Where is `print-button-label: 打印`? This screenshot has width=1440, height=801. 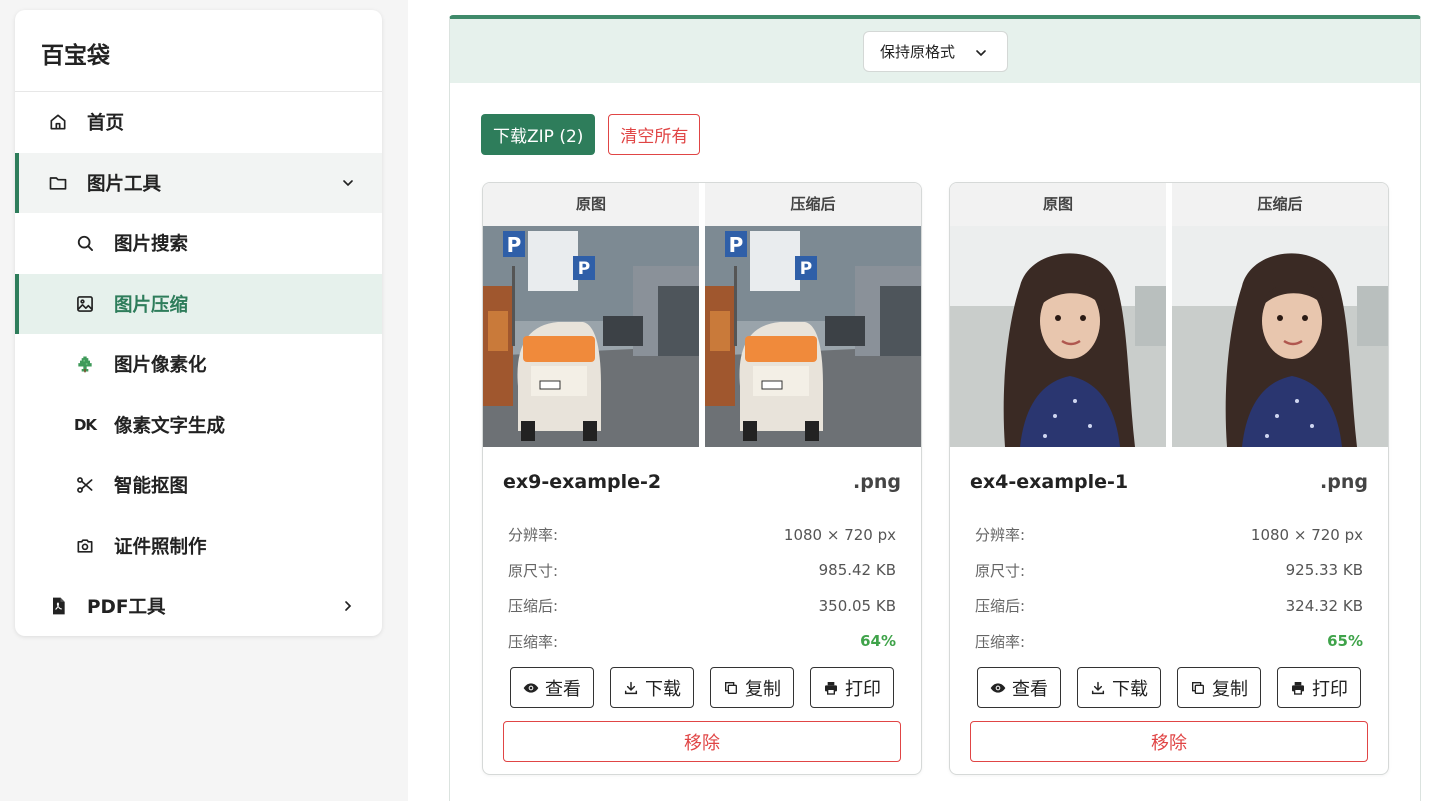 print-button-label: 打印 is located at coordinates (1330, 689).